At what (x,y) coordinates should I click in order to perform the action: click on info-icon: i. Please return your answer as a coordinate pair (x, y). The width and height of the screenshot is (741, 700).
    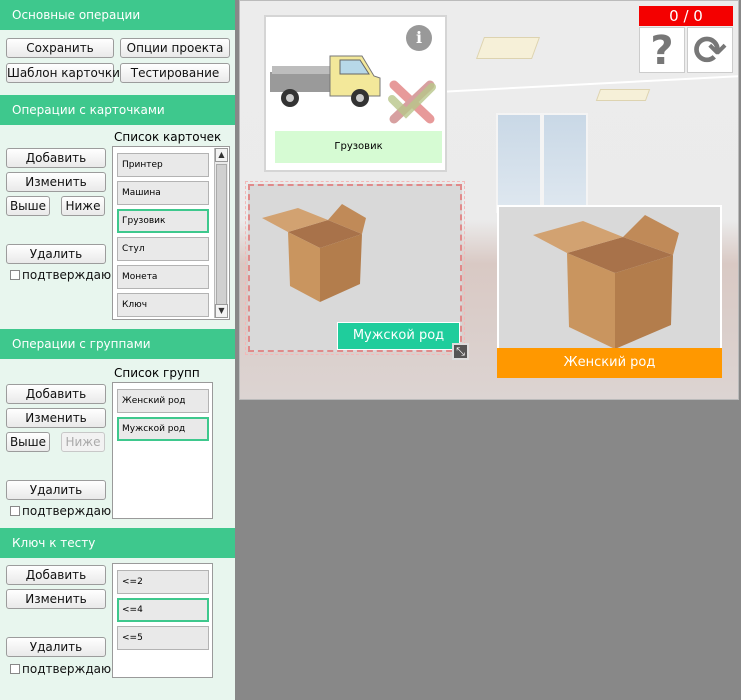
    Looking at the image, I should click on (419, 38).